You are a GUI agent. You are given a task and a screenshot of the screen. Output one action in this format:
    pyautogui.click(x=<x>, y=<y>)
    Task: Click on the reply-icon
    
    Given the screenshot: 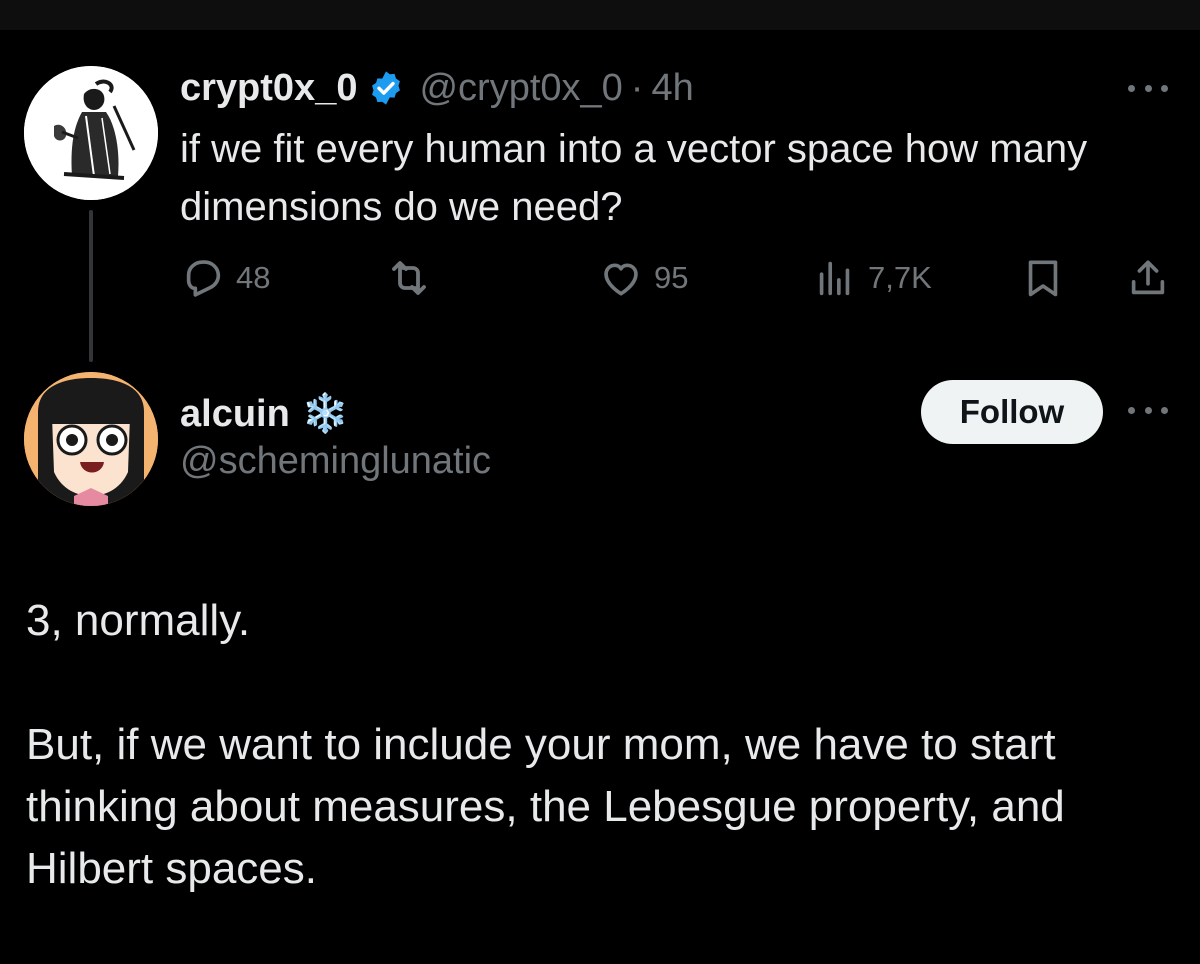 What is the action you would take?
    pyautogui.click(x=203, y=278)
    